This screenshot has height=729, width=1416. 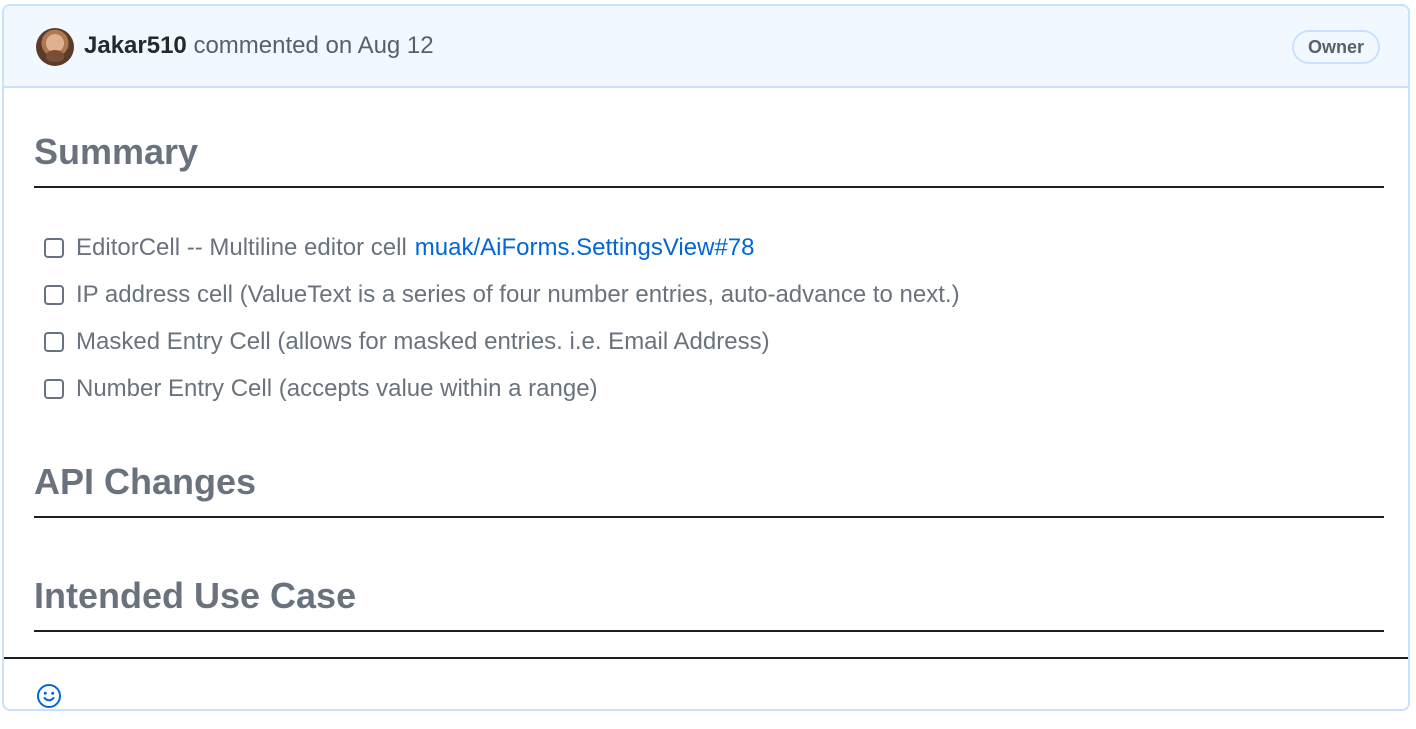 What do you see at coordinates (55, 47) in the screenshot?
I see `avatar` at bounding box center [55, 47].